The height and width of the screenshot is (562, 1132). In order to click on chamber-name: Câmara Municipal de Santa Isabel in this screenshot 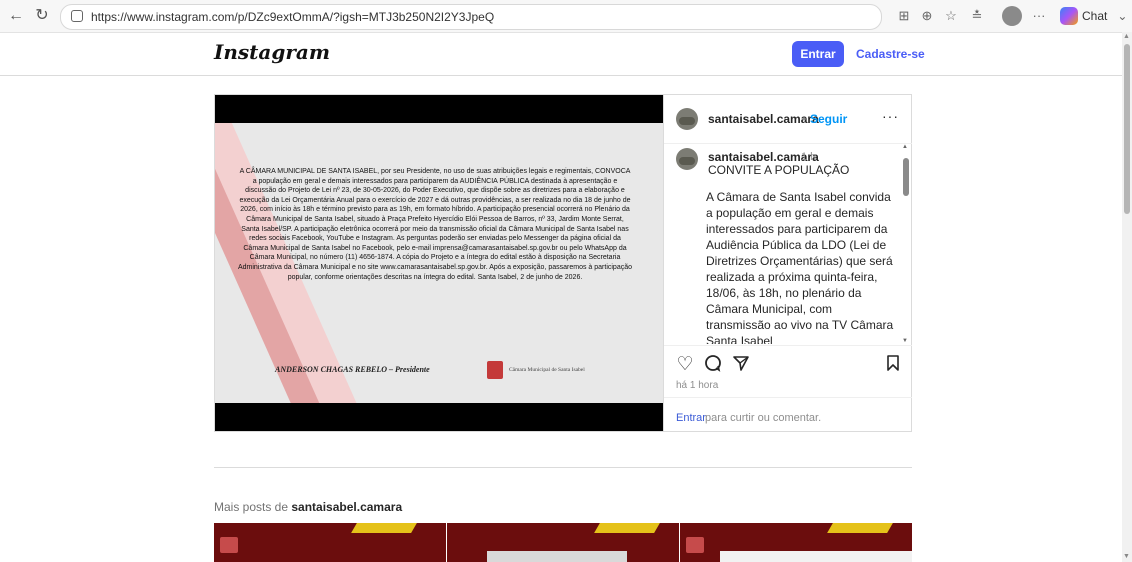, I will do `click(547, 370)`.